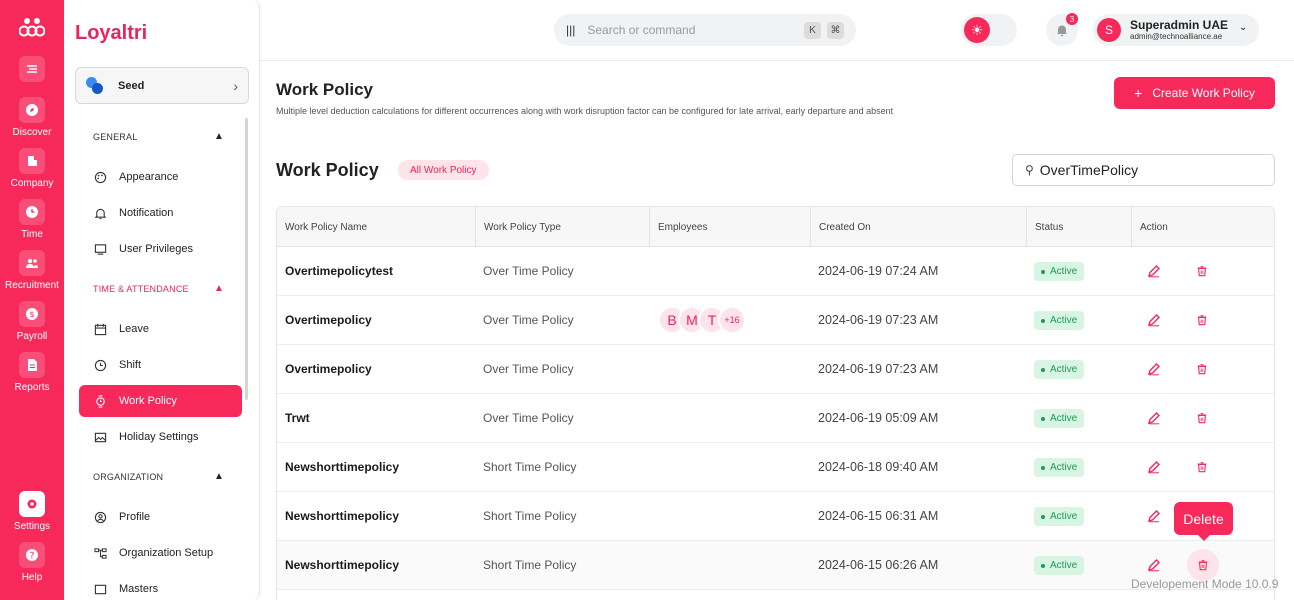 Image resolution: width=1294 pixels, height=600 pixels. Describe the element at coordinates (131, 85) in the screenshot. I see `org-name: Seed` at that location.